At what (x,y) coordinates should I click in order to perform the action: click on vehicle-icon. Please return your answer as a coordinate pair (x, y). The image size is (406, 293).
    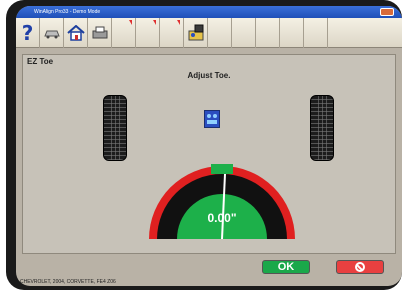
    Looking at the image, I should click on (51, 34).